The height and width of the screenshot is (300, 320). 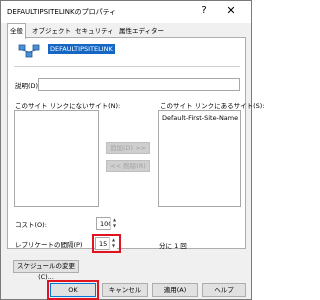 What do you see at coordinates (106, 243) in the screenshot?
I see `replication-highlight` at bounding box center [106, 243].